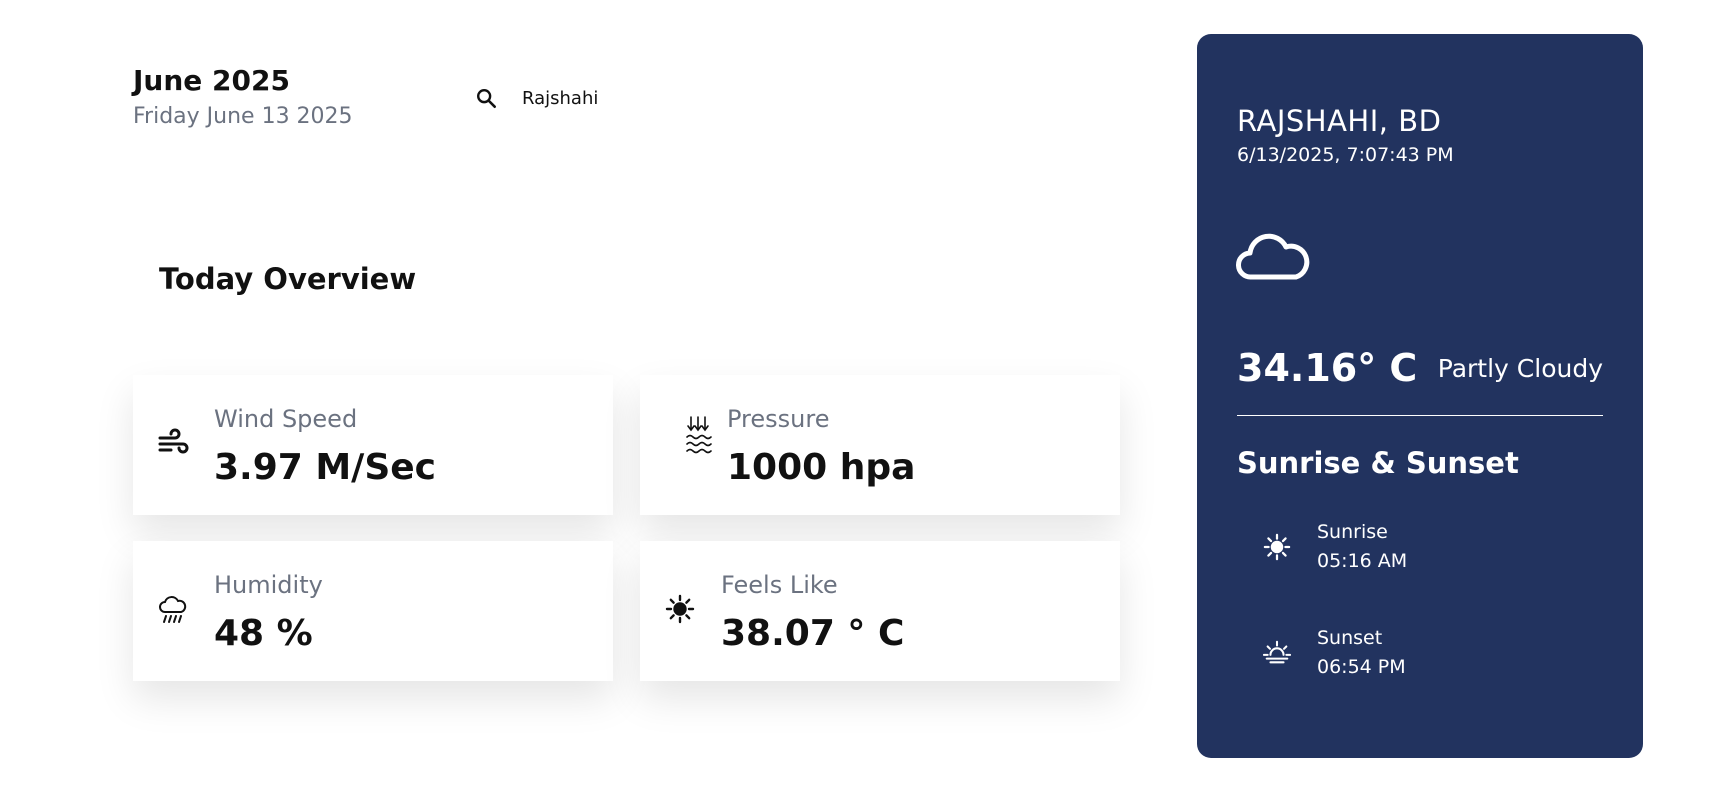 This screenshot has width=1735, height=812. What do you see at coordinates (779, 585) in the screenshot?
I see `feels-like-label: Feels Like` at bounding box center [779, 585].